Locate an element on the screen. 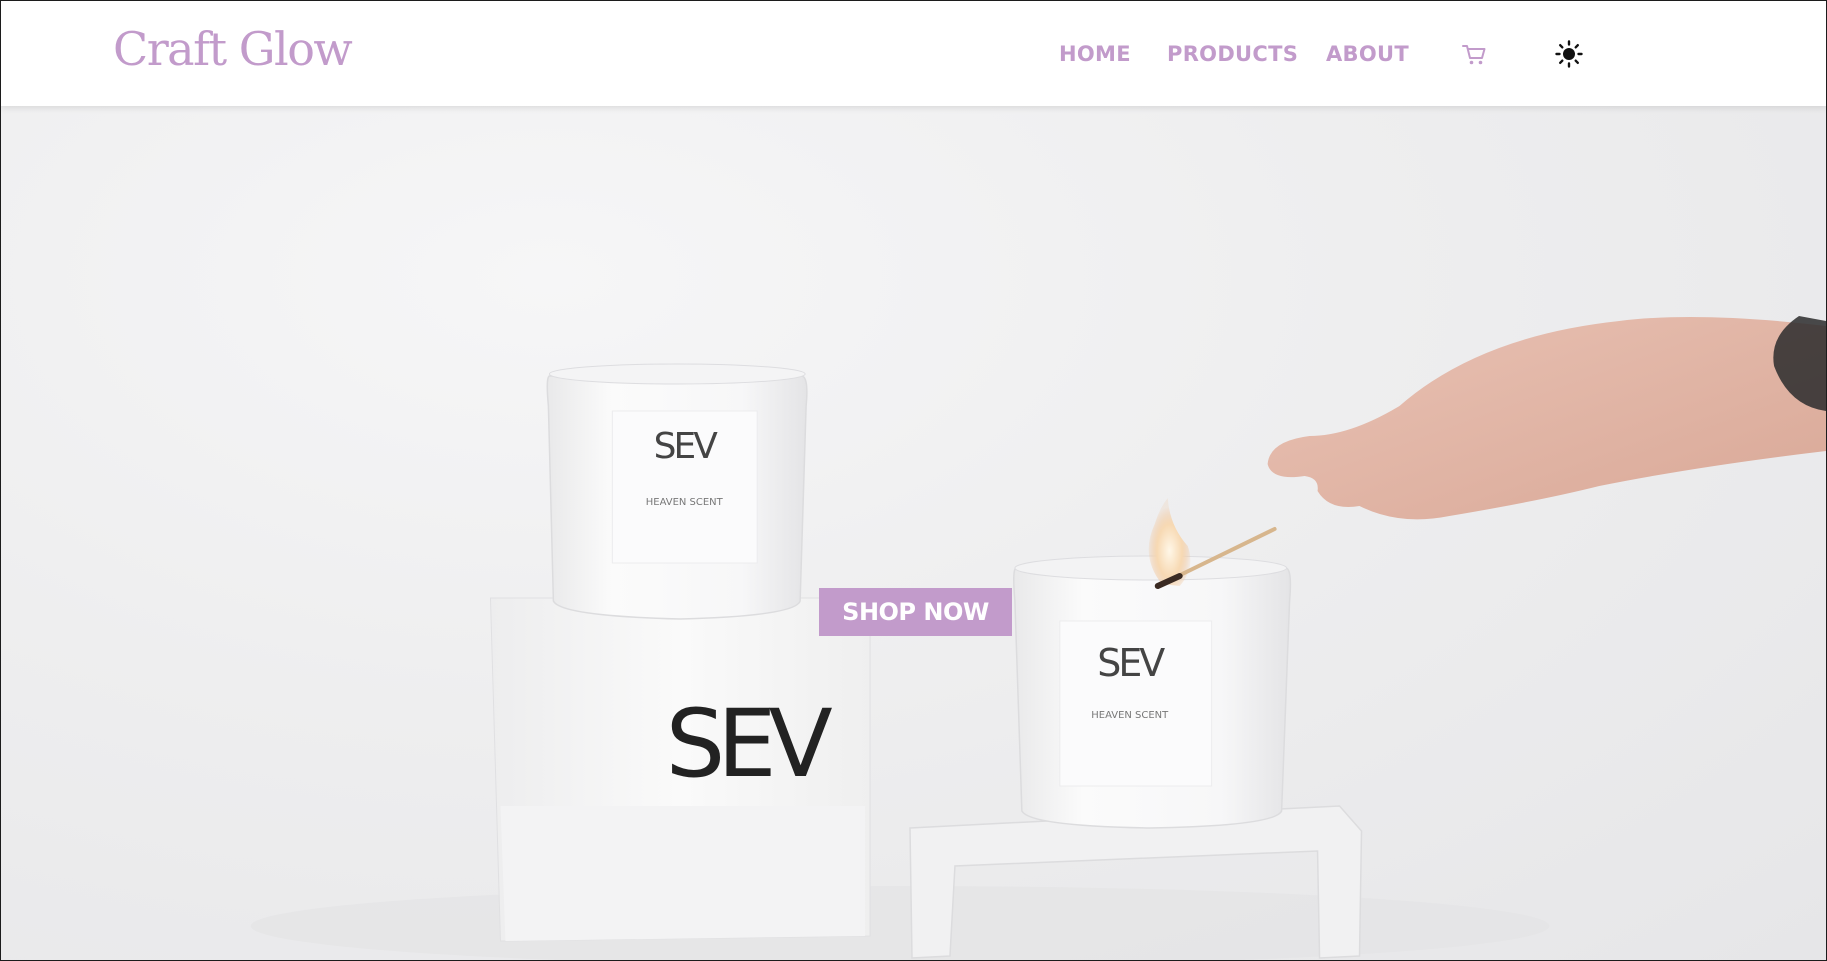 This screenshot has width=1827, height=961. site-header: Craft Glow HOME PRODUCTS ABOUT is located at coordinates (913, 53).